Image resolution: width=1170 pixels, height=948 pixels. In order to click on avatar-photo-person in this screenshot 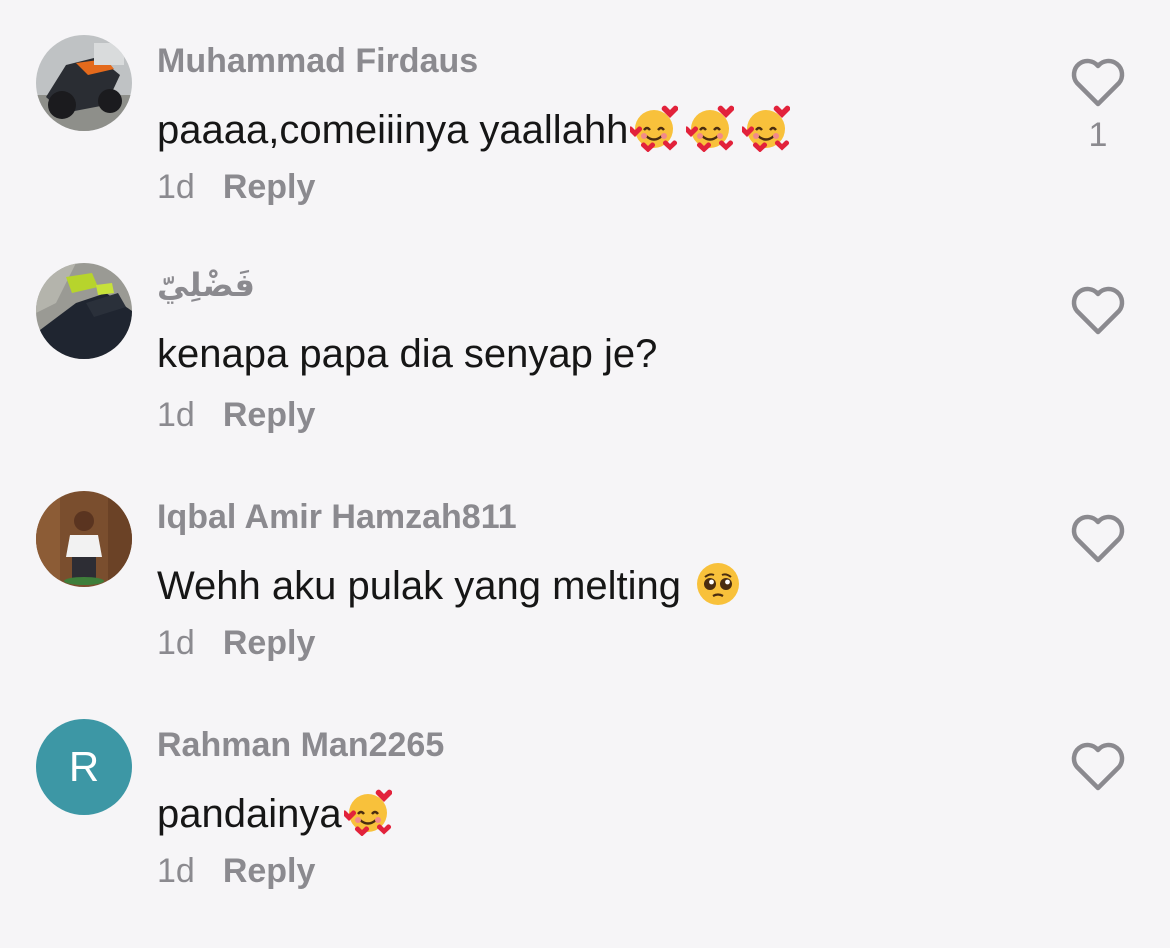, I will do `click(84, 539)`.